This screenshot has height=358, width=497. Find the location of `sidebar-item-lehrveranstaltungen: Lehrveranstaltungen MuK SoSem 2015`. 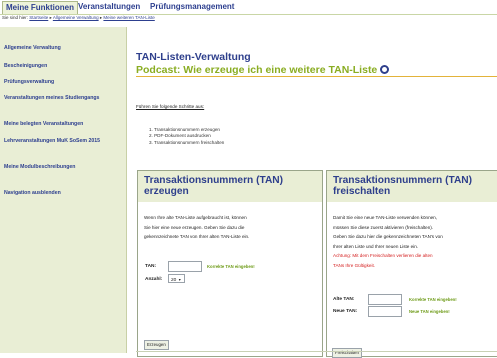

sidebar-item-lehrveranstaltungen: Lehrveranstaltungen MuK SoSem 2015 is located at coordinates (63, 141).